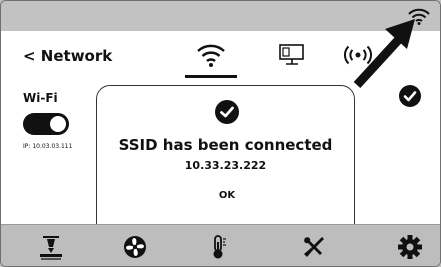  I want to click on thermometer-icon, so click(218, 247).